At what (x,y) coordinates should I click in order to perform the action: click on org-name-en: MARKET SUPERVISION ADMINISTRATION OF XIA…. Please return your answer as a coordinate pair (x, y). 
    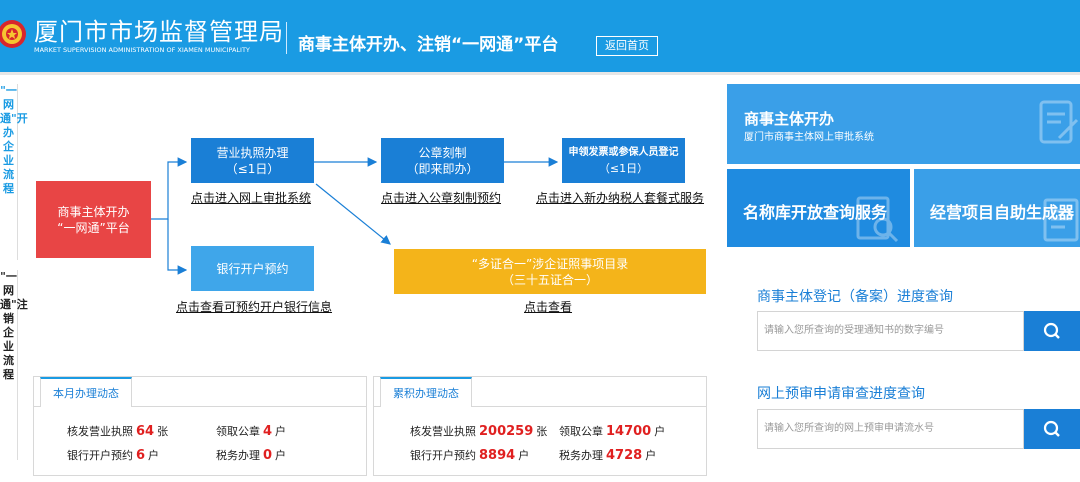
    Looking at the image, I should click on (142, 50).